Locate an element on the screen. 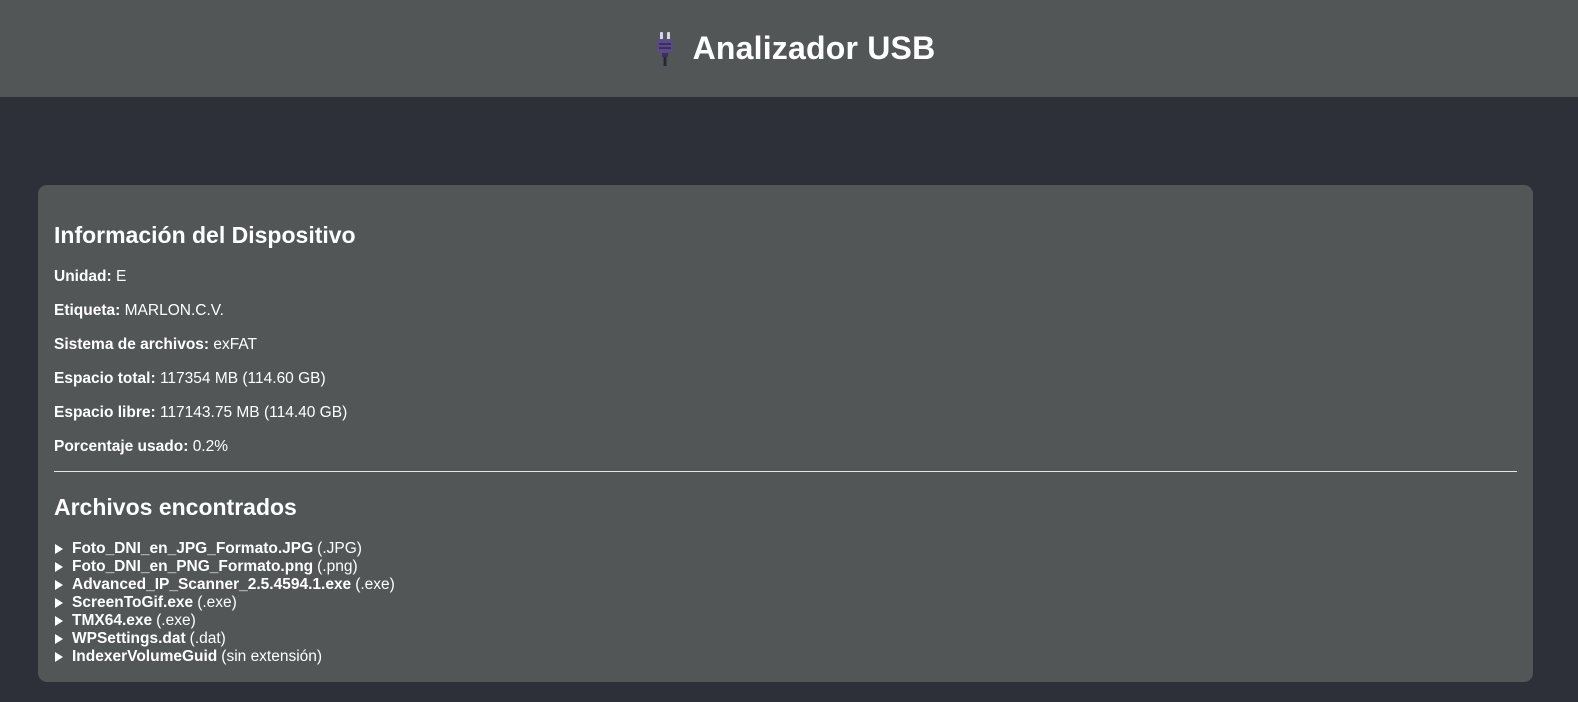 The image size is (1578, 702). file-name: TMX64.exe is located at coordinates (112, 620).